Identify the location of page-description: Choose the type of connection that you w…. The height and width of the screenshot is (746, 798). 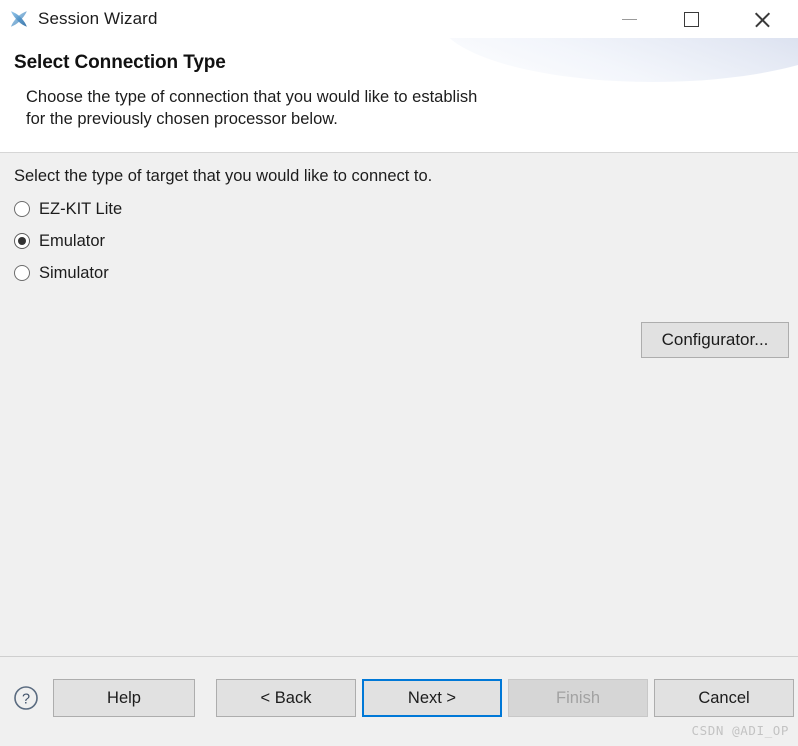
(405, 109).